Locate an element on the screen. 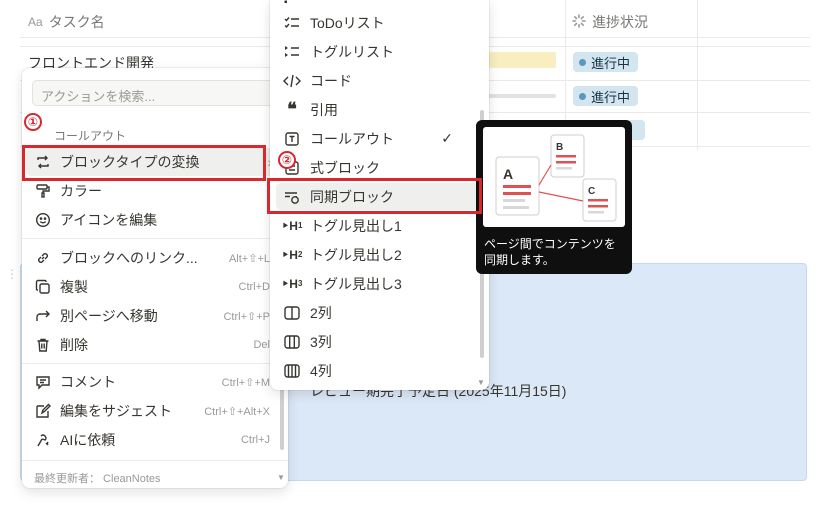 The image size is (832, 506). synced-block-preview: A B C is located at coordinates (554, 177).